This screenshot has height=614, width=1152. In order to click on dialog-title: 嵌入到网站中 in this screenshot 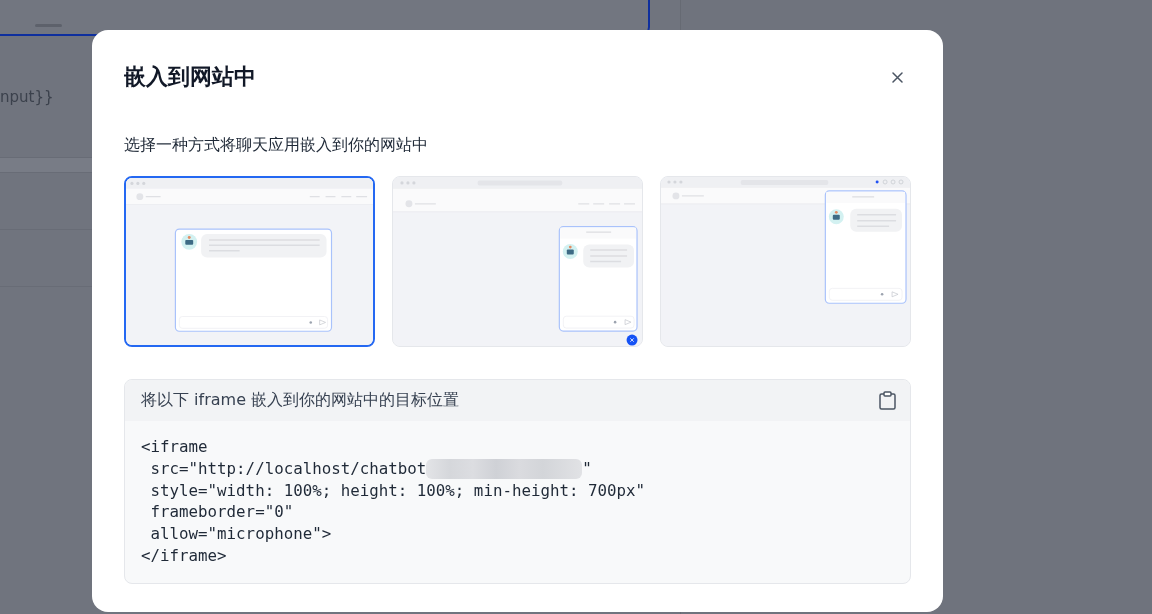, I will do `click(190, 77)`.